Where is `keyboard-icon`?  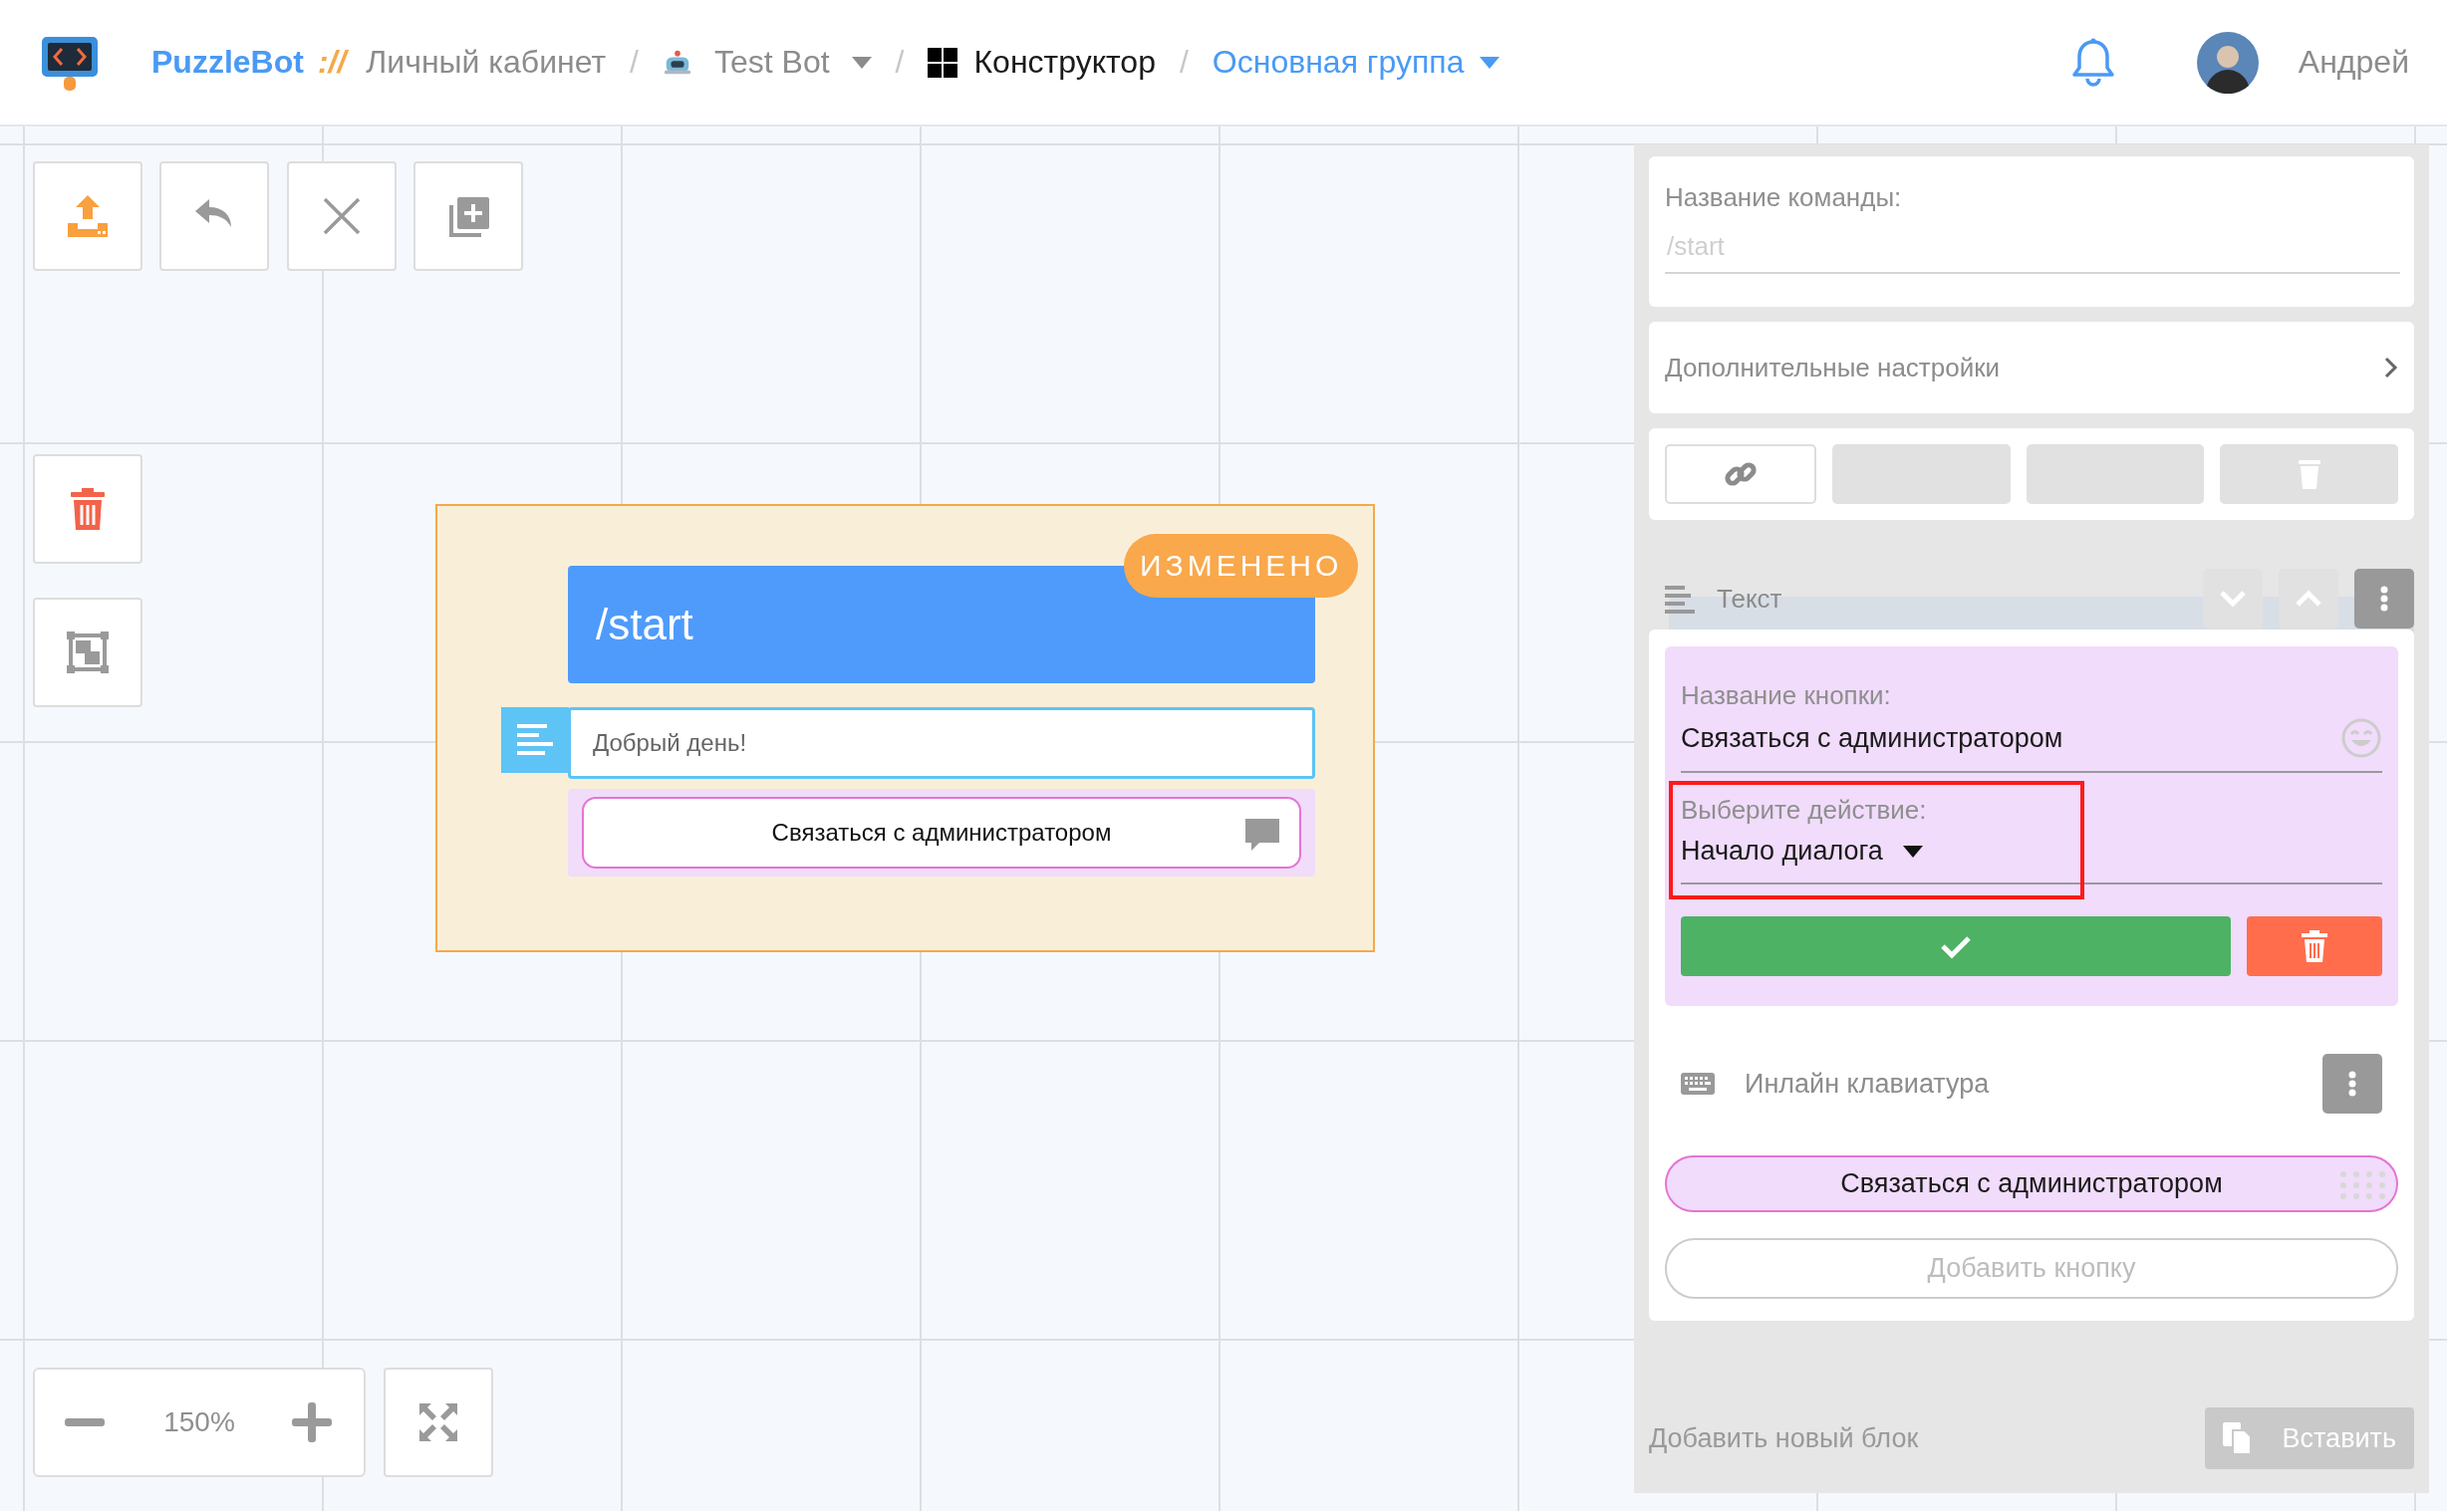 keyboard-icon is located at coordinates (1698, 1084).